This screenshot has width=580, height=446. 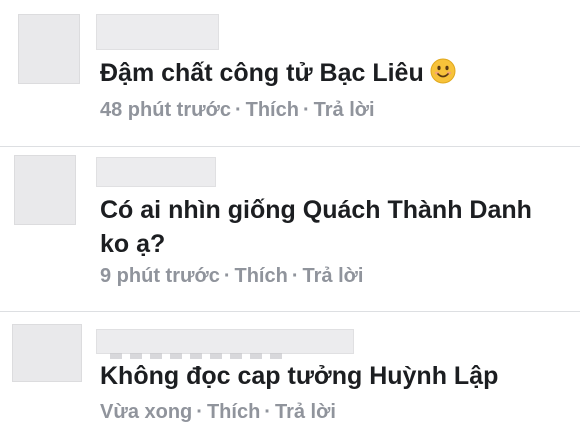 What do you see at coordinates (262, 73) in the screenshot?
I see `comment-text-content: Đậm chất công tử Bạc Liêu` at bounding box center [262, 73].